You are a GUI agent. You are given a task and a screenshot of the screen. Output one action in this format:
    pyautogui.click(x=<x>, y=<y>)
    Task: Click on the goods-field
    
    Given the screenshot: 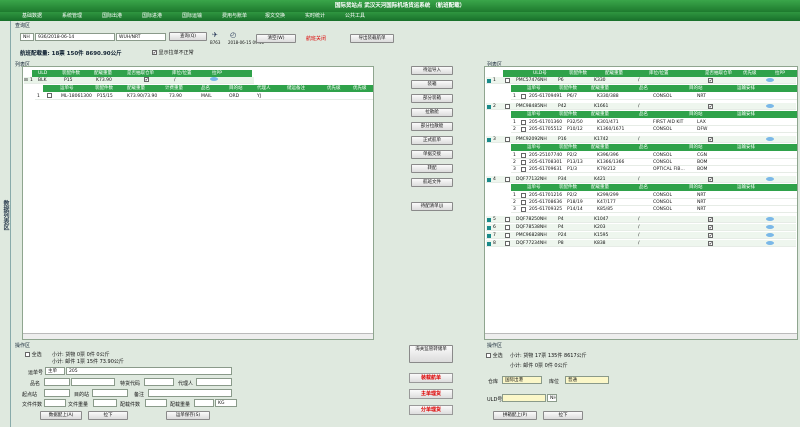 What is the action you would take?
    pyautogui.click(x=57, y=382)
    